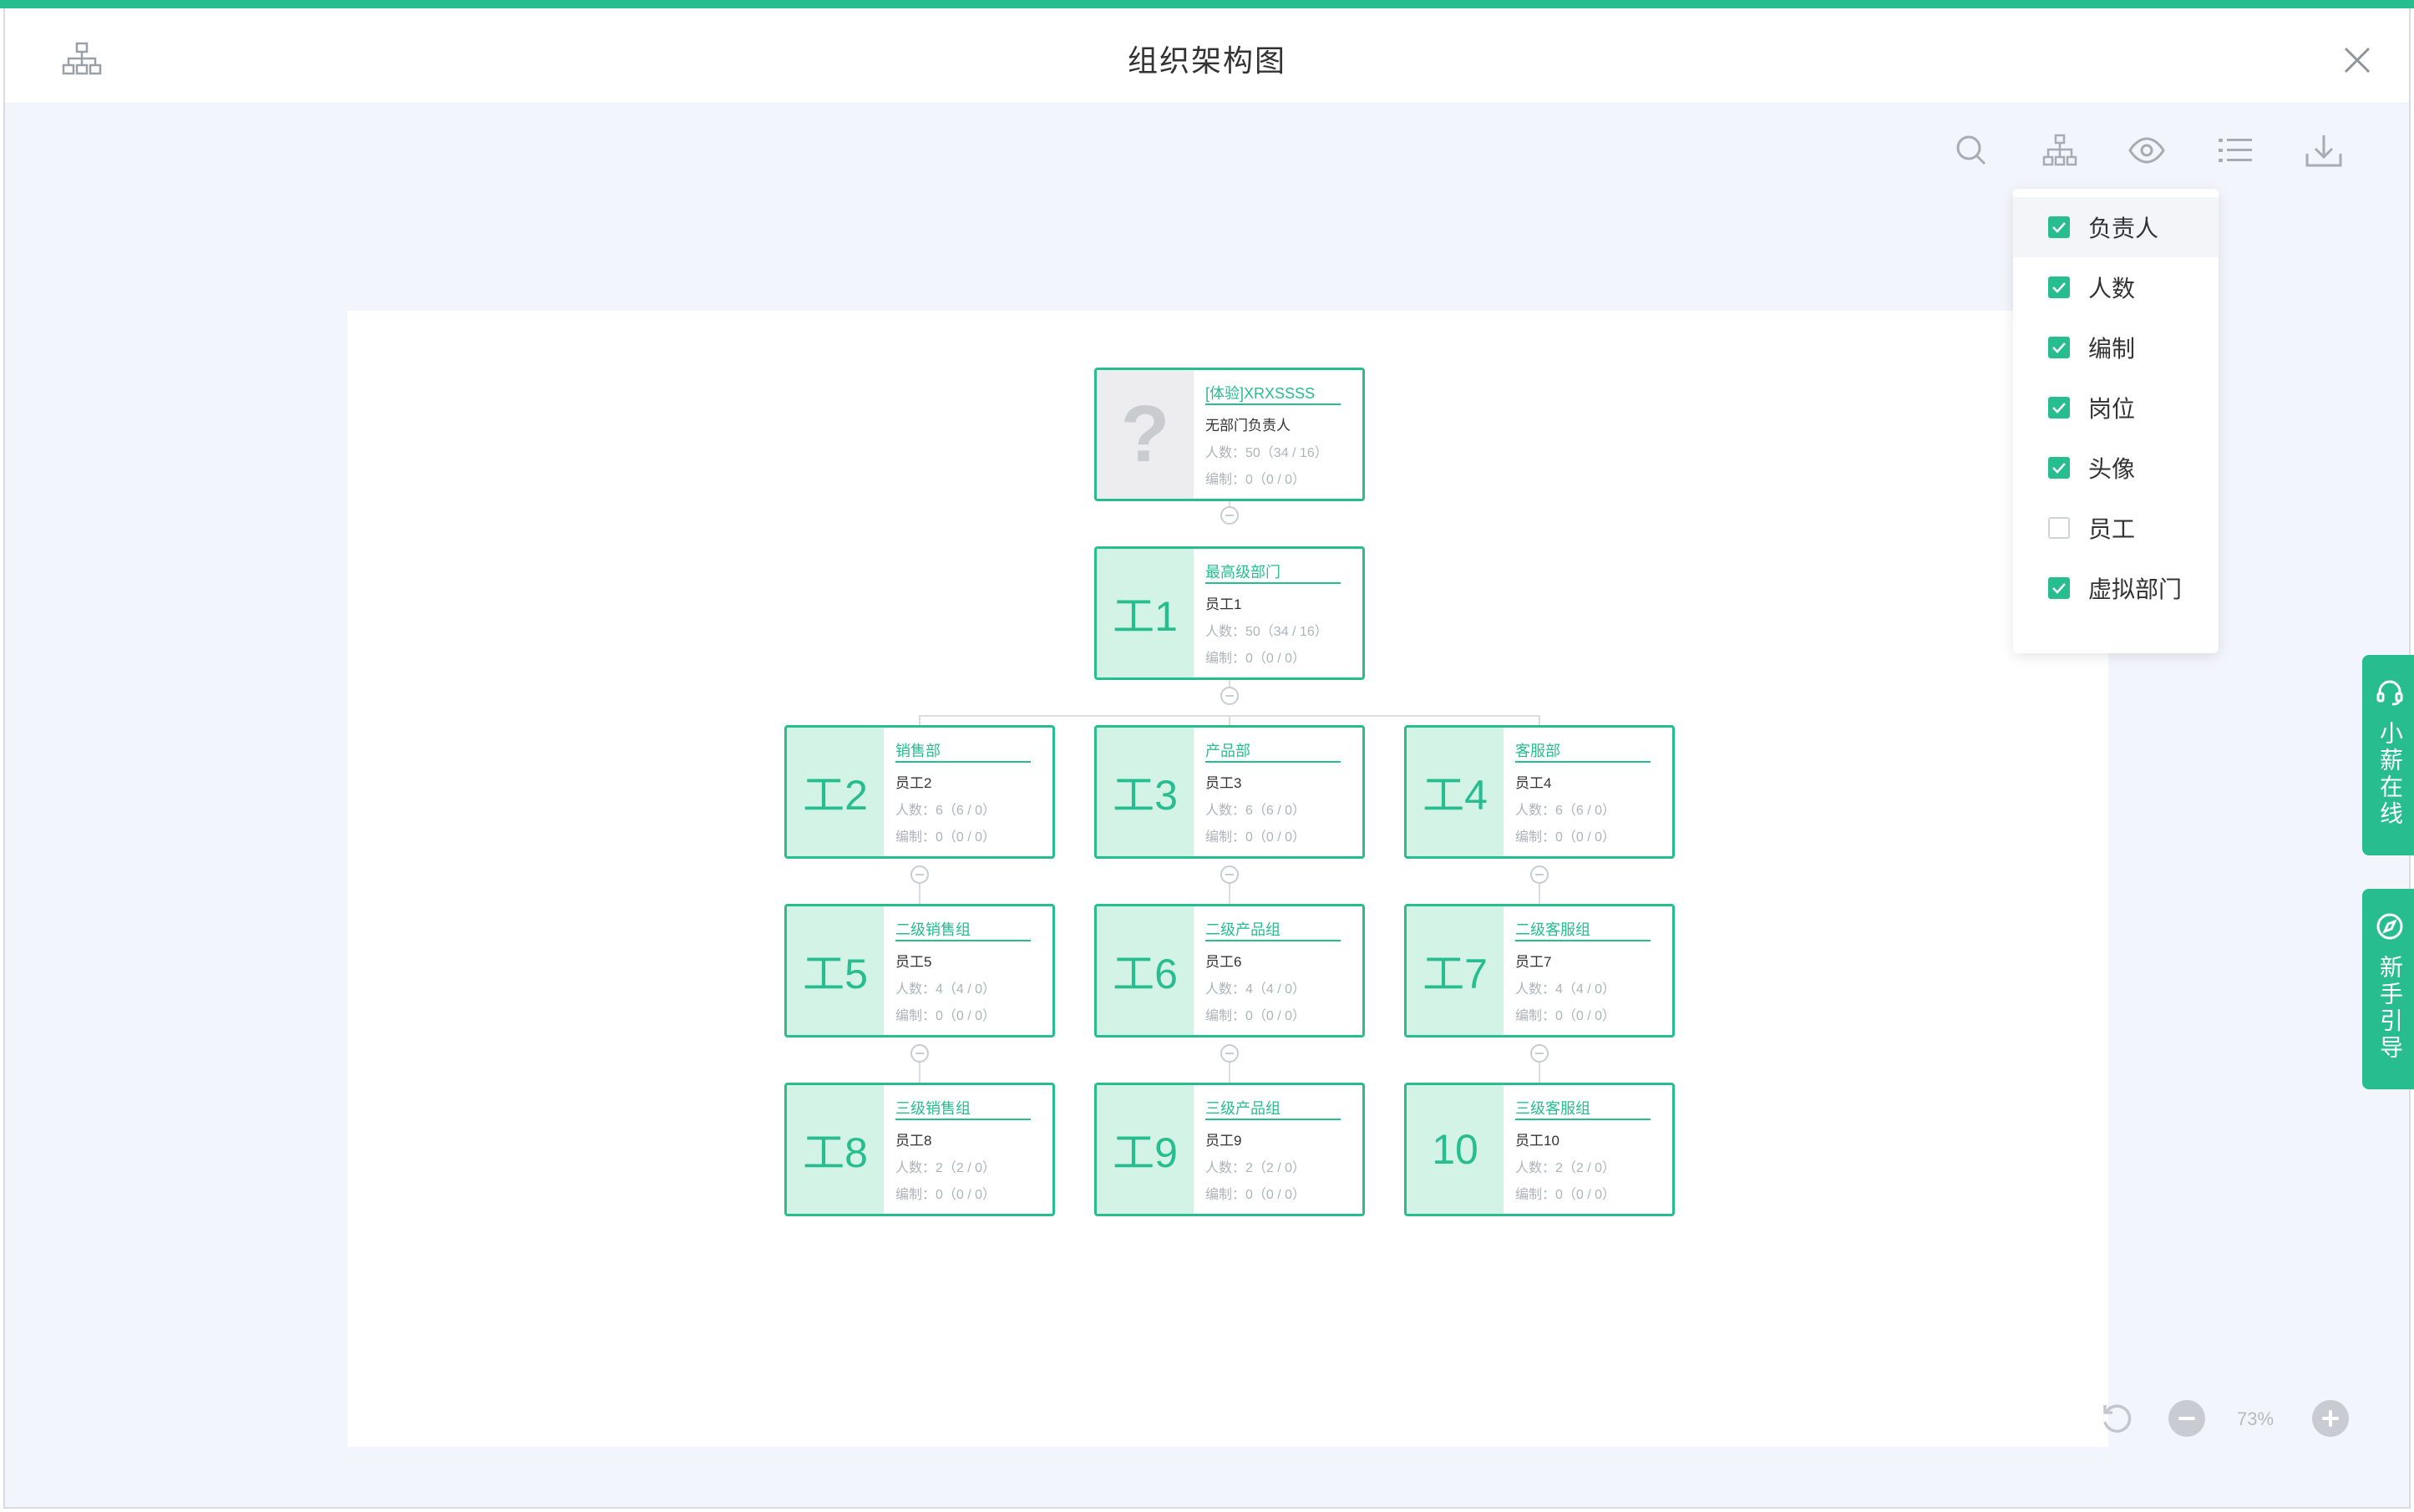 The height and width of the screenshot is (1512, 2414). I want to click on org-node-top: 工1 最高级部门 员工1 人数：50（34 / 16） 编制：0（0 / 0）, so click(1229, 613).